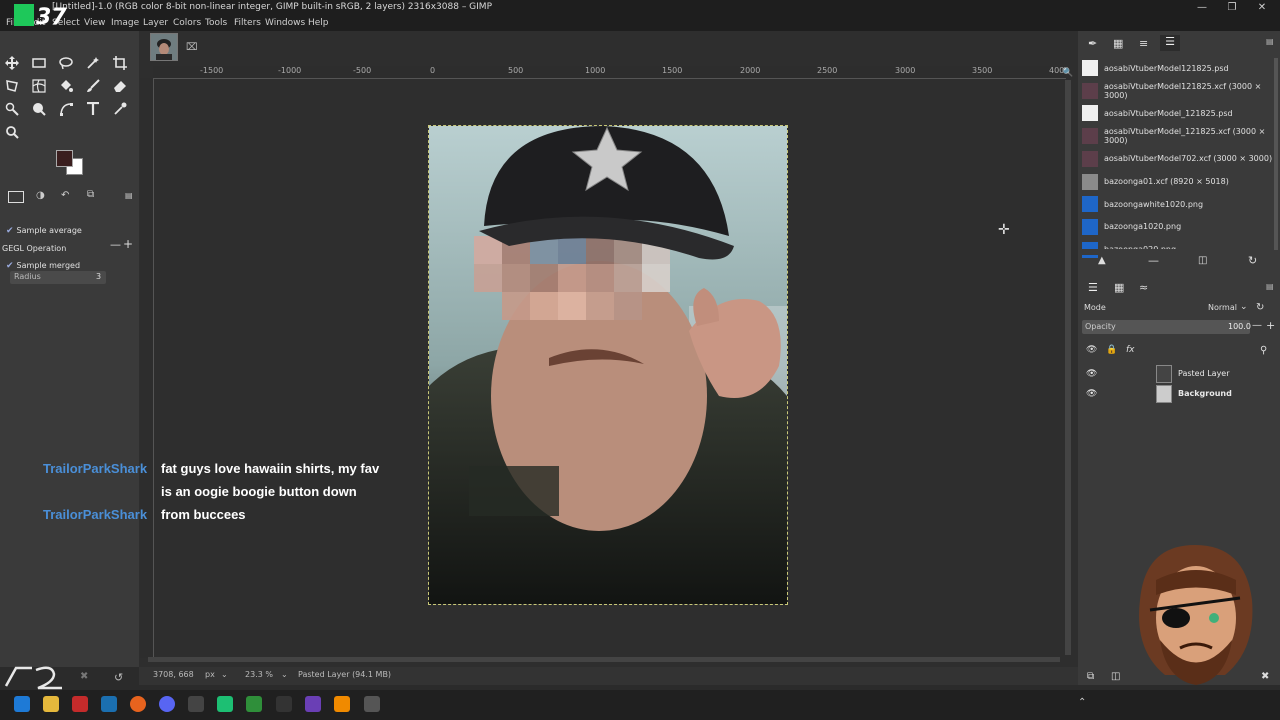  I want to click on gimp-active-icon, so click(372, 704).